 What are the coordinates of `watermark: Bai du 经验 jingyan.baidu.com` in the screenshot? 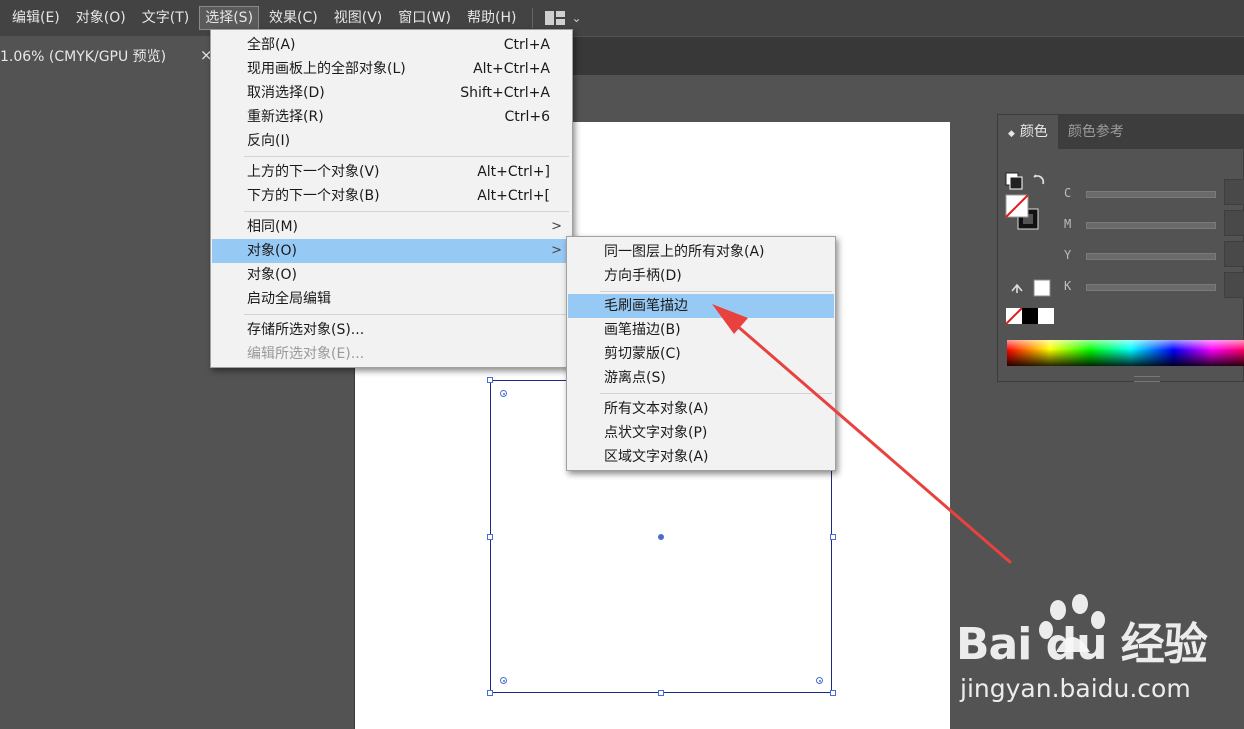 It's located at (1097, 650).